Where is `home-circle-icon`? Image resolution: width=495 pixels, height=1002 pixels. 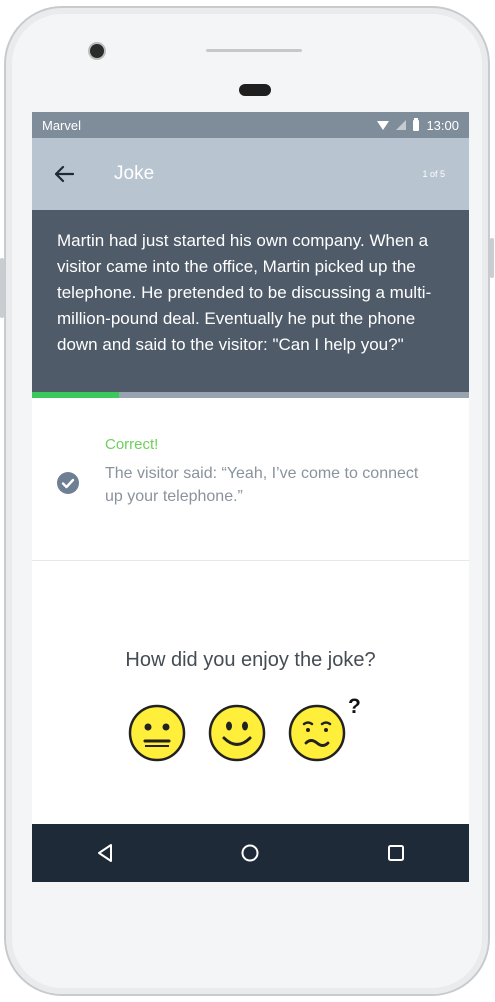 home-circle-icon is located at coordinates (250, 853).